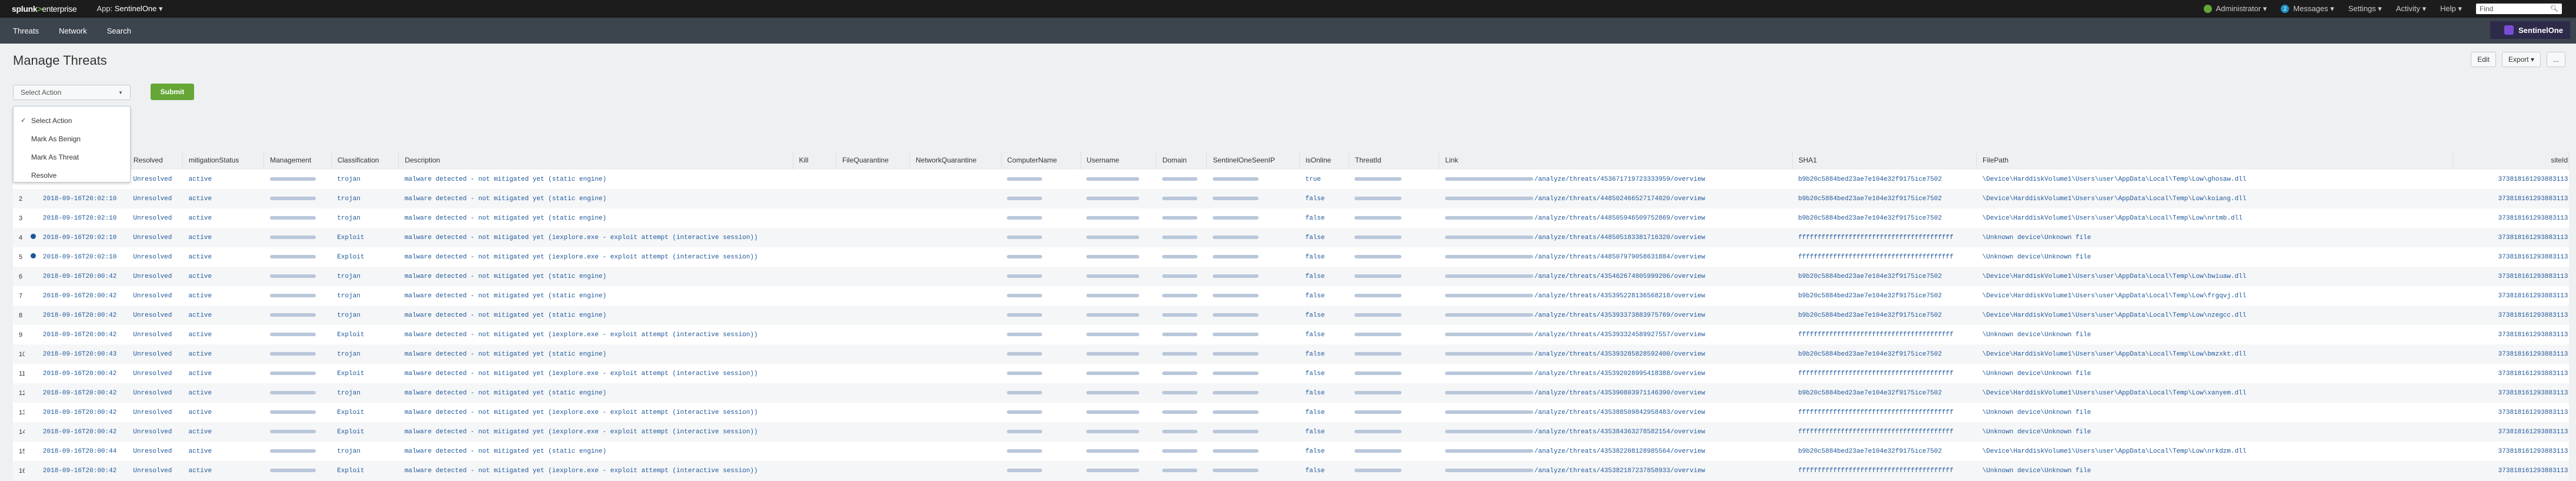 The image size is (2576, 481). What do you see at coordinates (129, 9) in the screenshot?
I see `app-menu: App: SentinelOne ▾` at bounding box center [129, 9].